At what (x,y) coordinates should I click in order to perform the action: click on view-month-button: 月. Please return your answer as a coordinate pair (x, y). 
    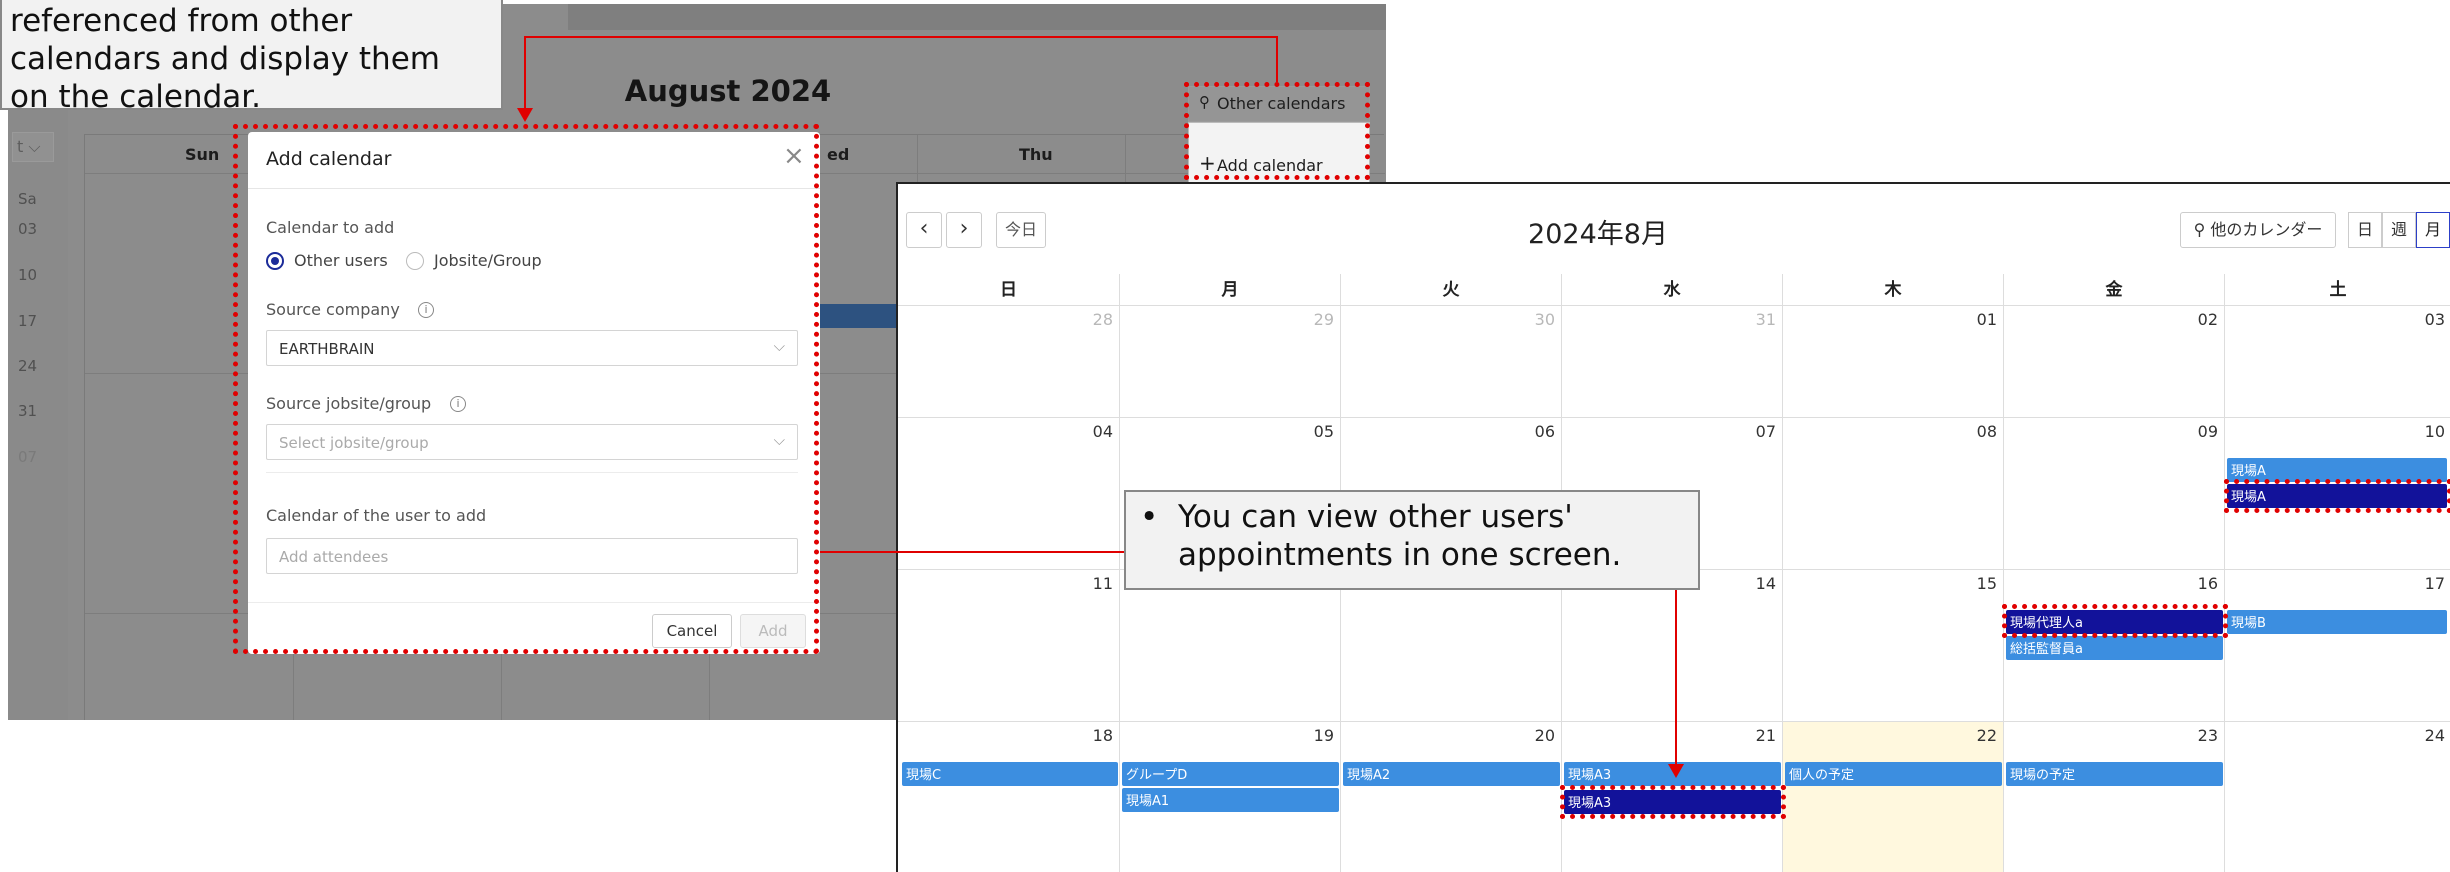
    Looking at the image, I should click on (2433, 230).